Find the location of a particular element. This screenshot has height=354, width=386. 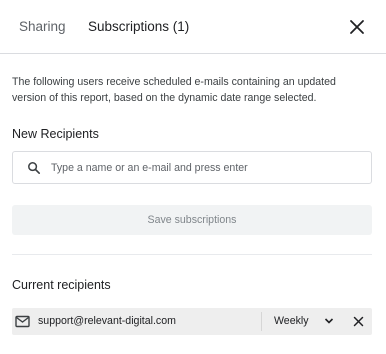

close-icon is located at coordinates (357, 27).